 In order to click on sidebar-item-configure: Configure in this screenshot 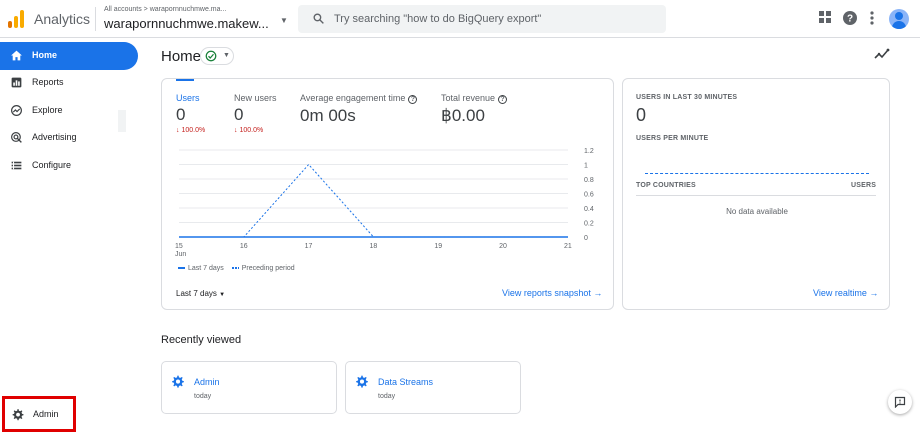, I will do `click(69, 166)`.